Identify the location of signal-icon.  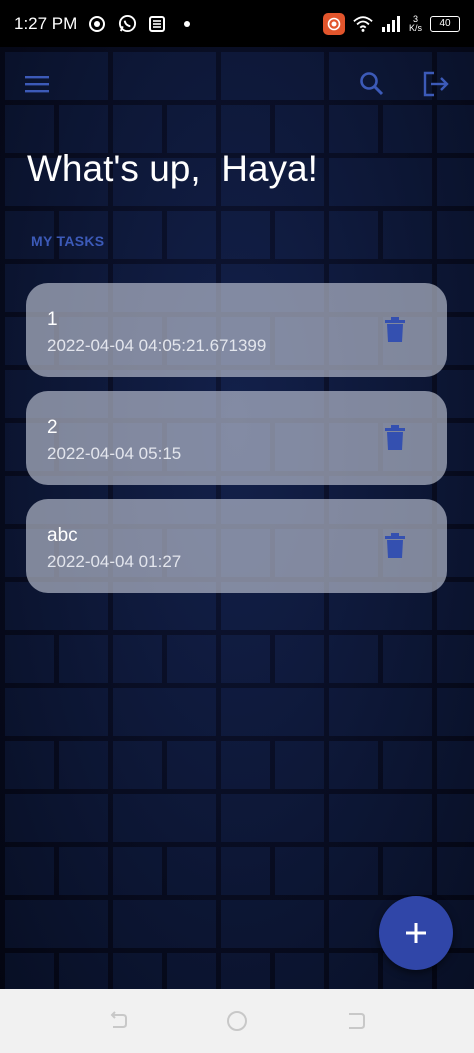
(391, 24).